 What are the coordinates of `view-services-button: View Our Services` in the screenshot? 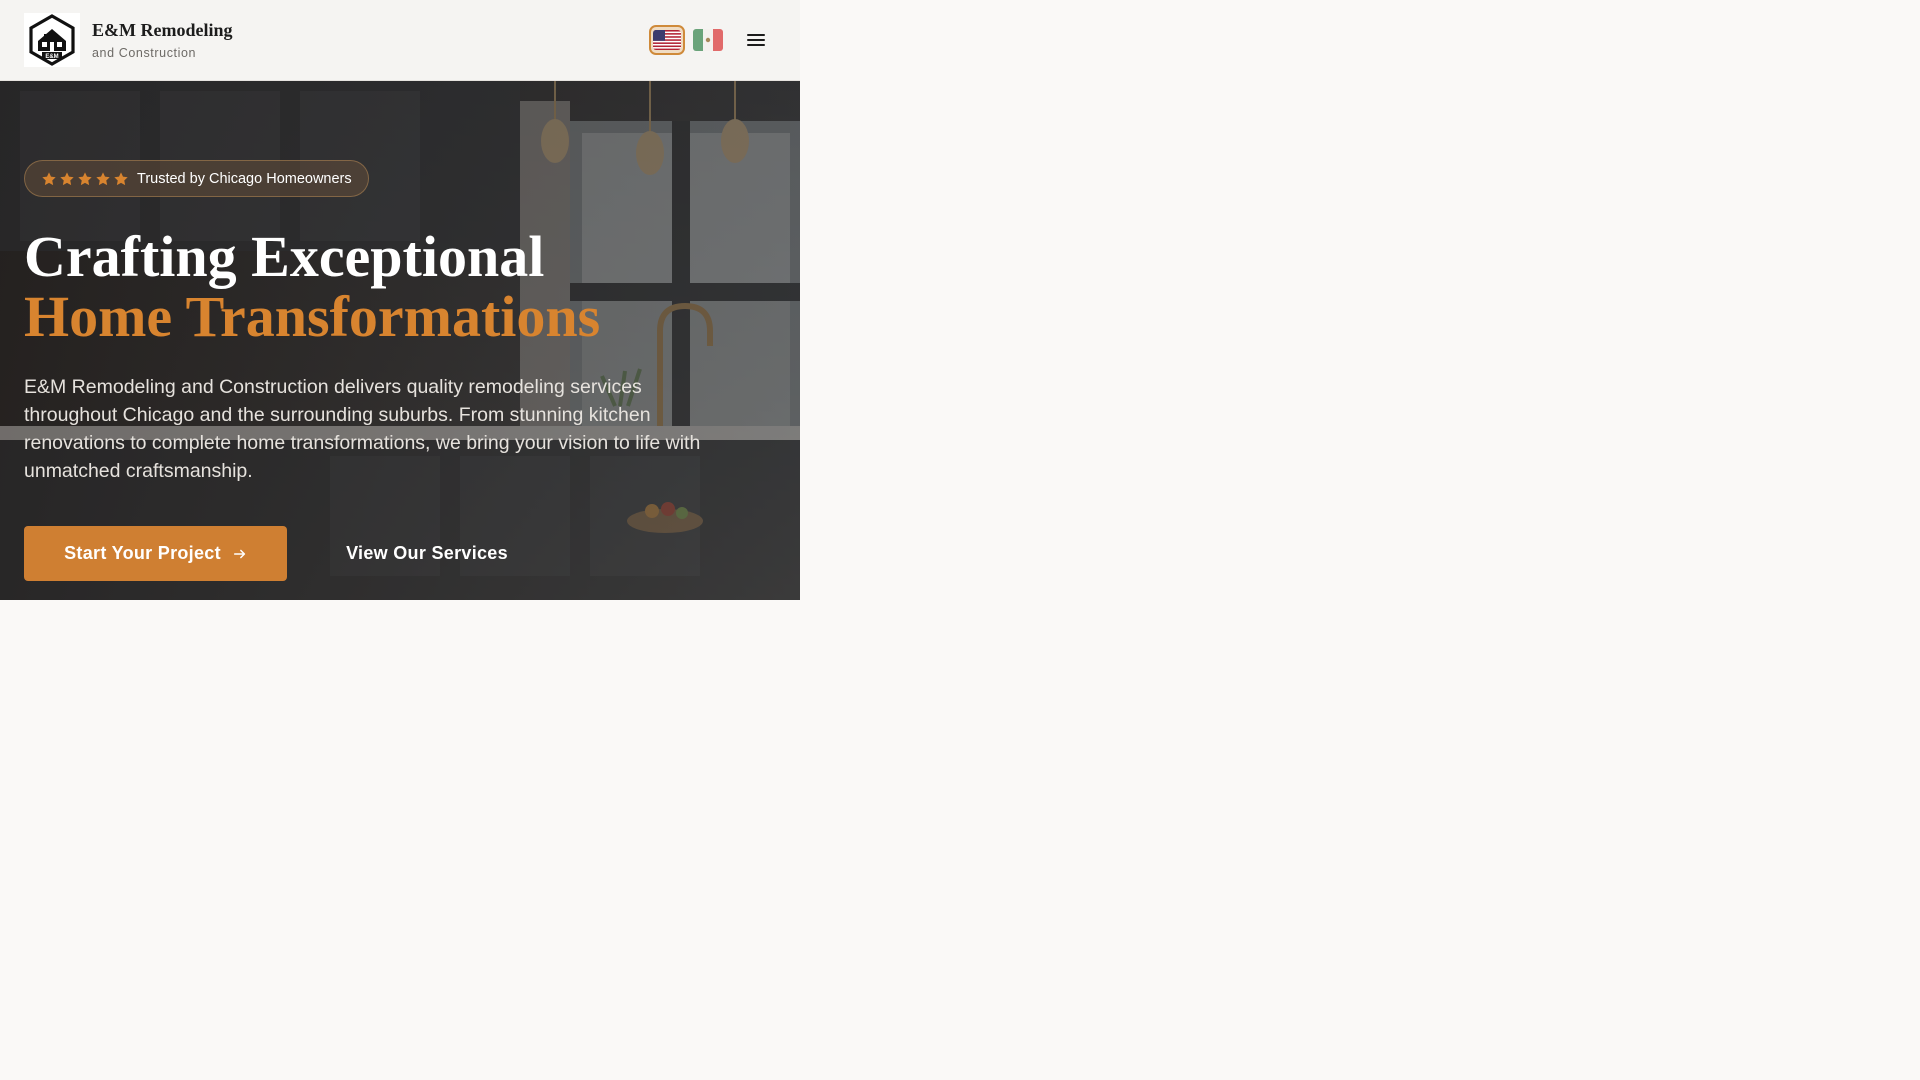 It's located at (427, 553).